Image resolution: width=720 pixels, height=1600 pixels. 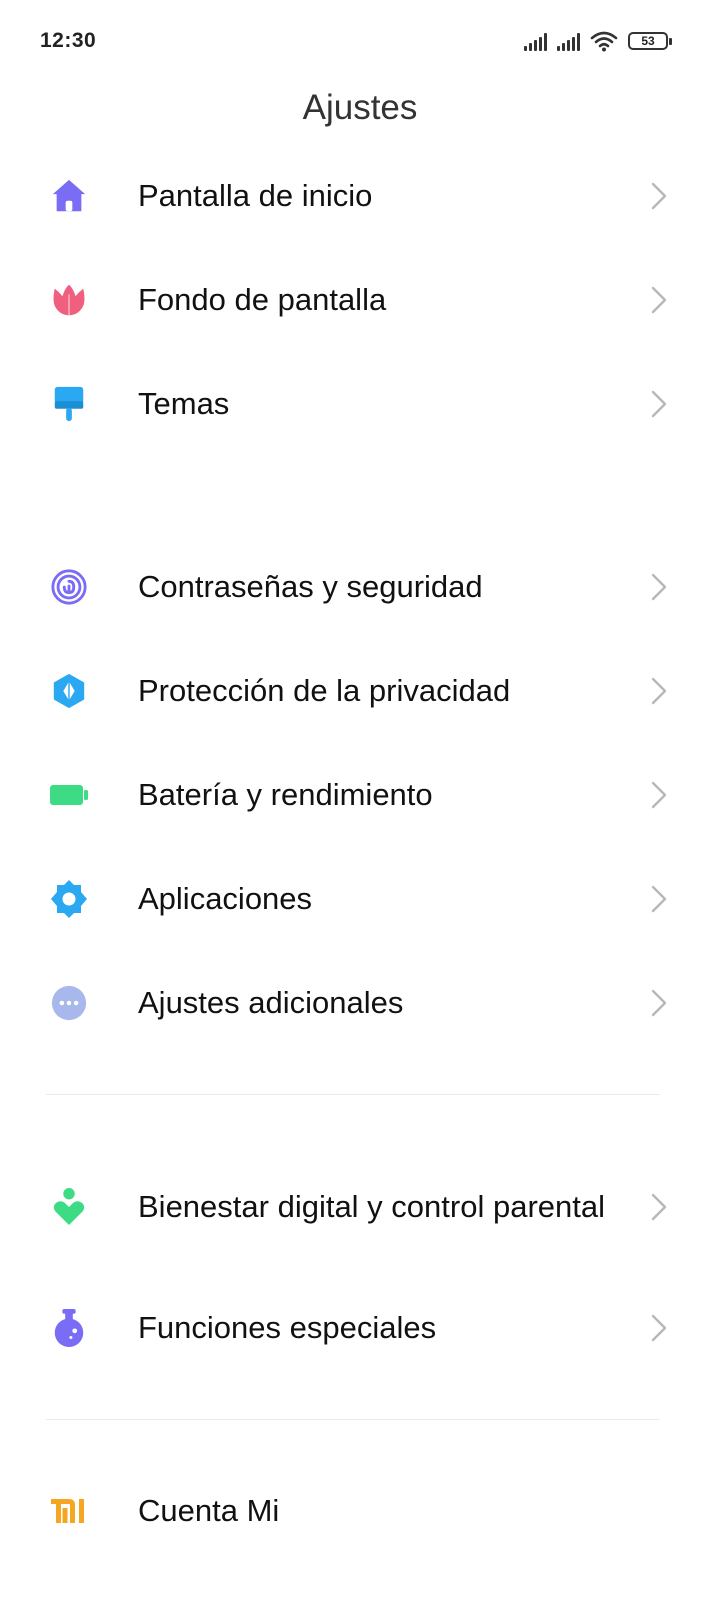 I want to click on setting-label: Ajustes adicionales, so click(x=271, y=1002).